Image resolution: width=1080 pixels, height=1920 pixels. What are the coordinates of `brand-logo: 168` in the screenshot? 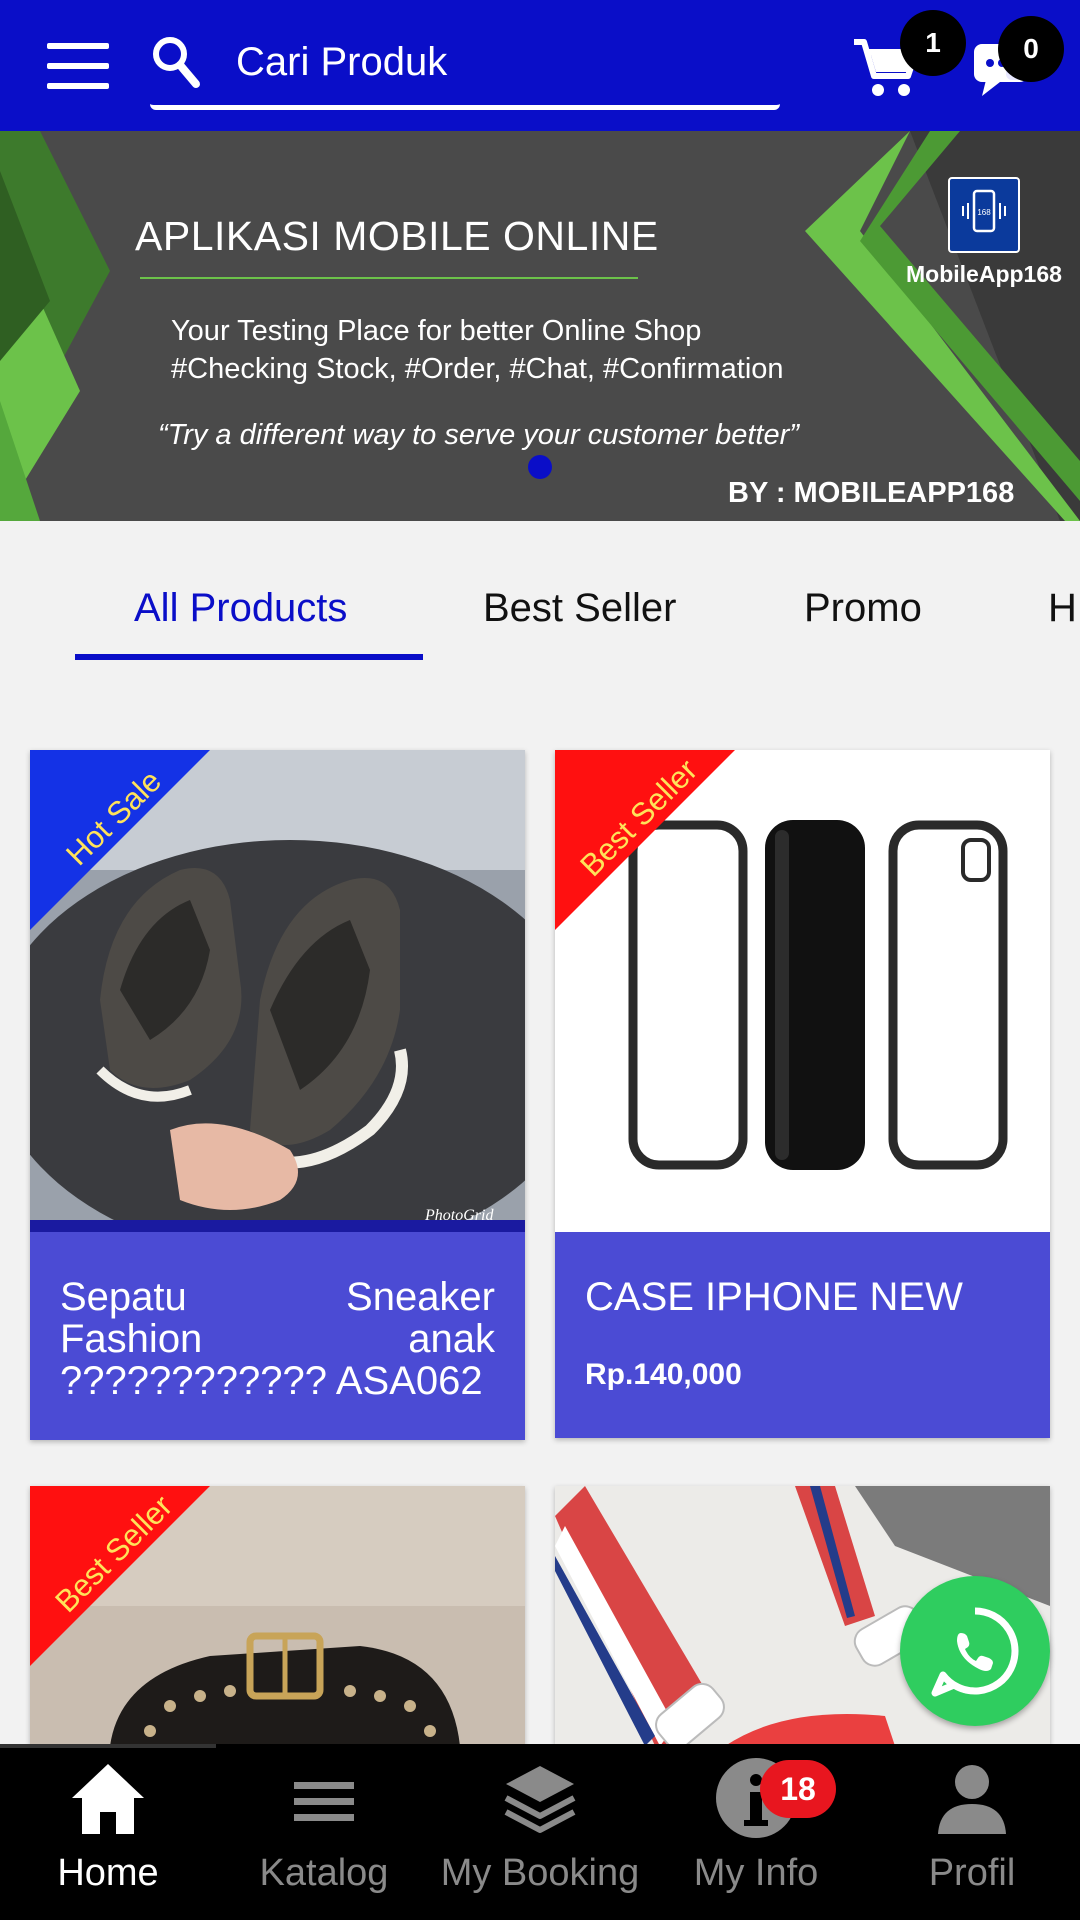 It's located at (984, 215).